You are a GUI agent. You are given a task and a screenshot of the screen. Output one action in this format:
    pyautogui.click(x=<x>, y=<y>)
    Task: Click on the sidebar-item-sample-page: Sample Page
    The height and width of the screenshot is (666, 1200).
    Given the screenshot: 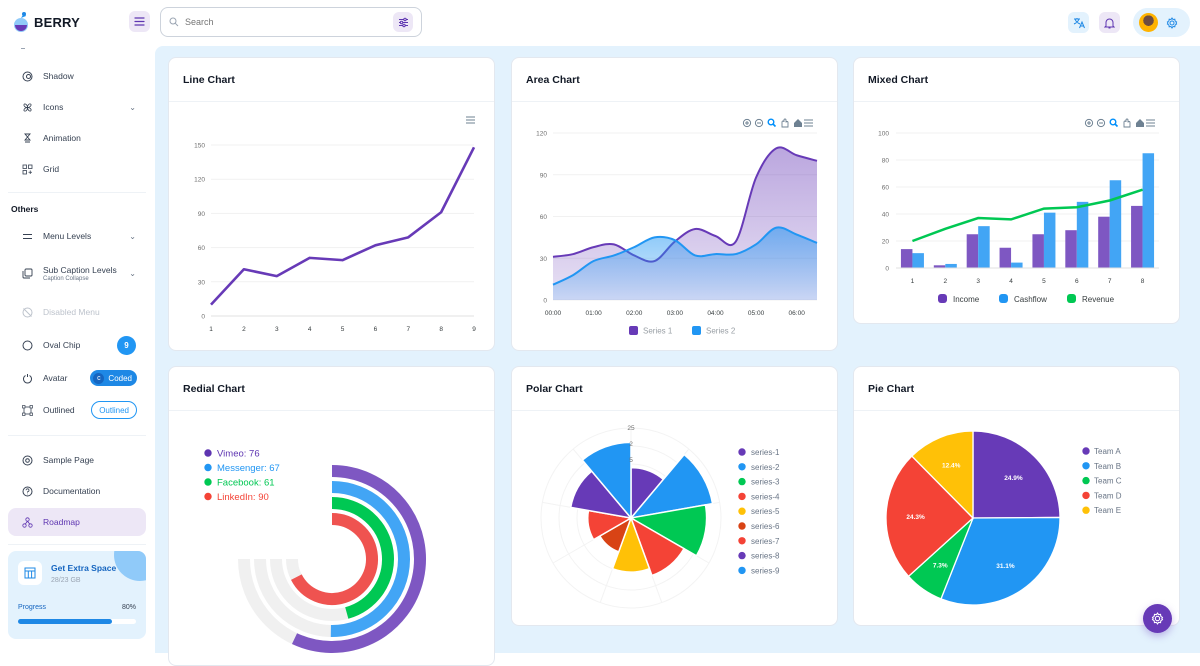 What is the action you would take?
    pyautogui.click(x=77, y=460)
    